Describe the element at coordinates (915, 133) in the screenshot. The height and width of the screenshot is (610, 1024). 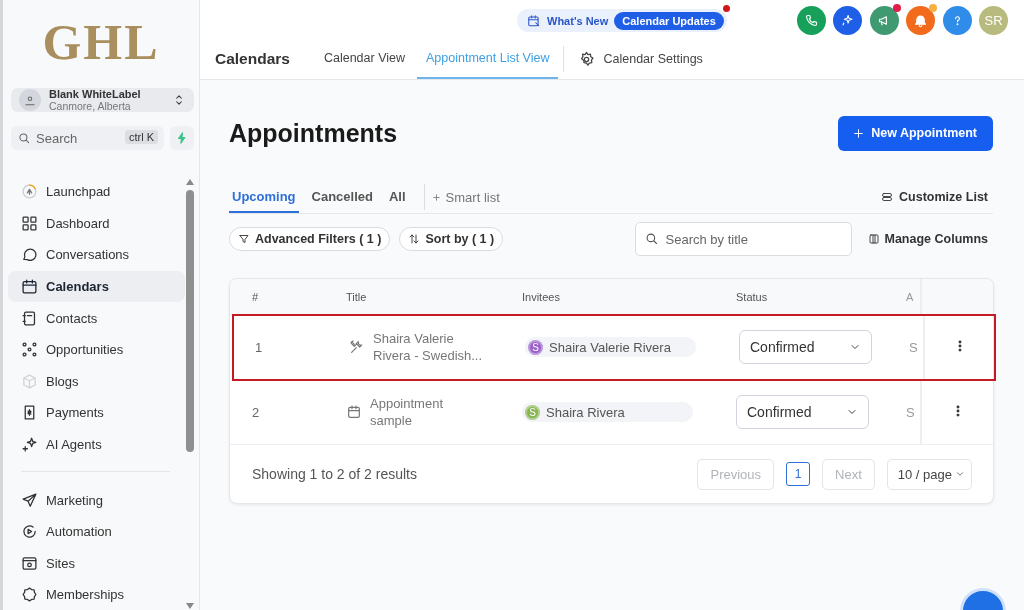
I see `new-appointment-button: New Appointment` at that location.